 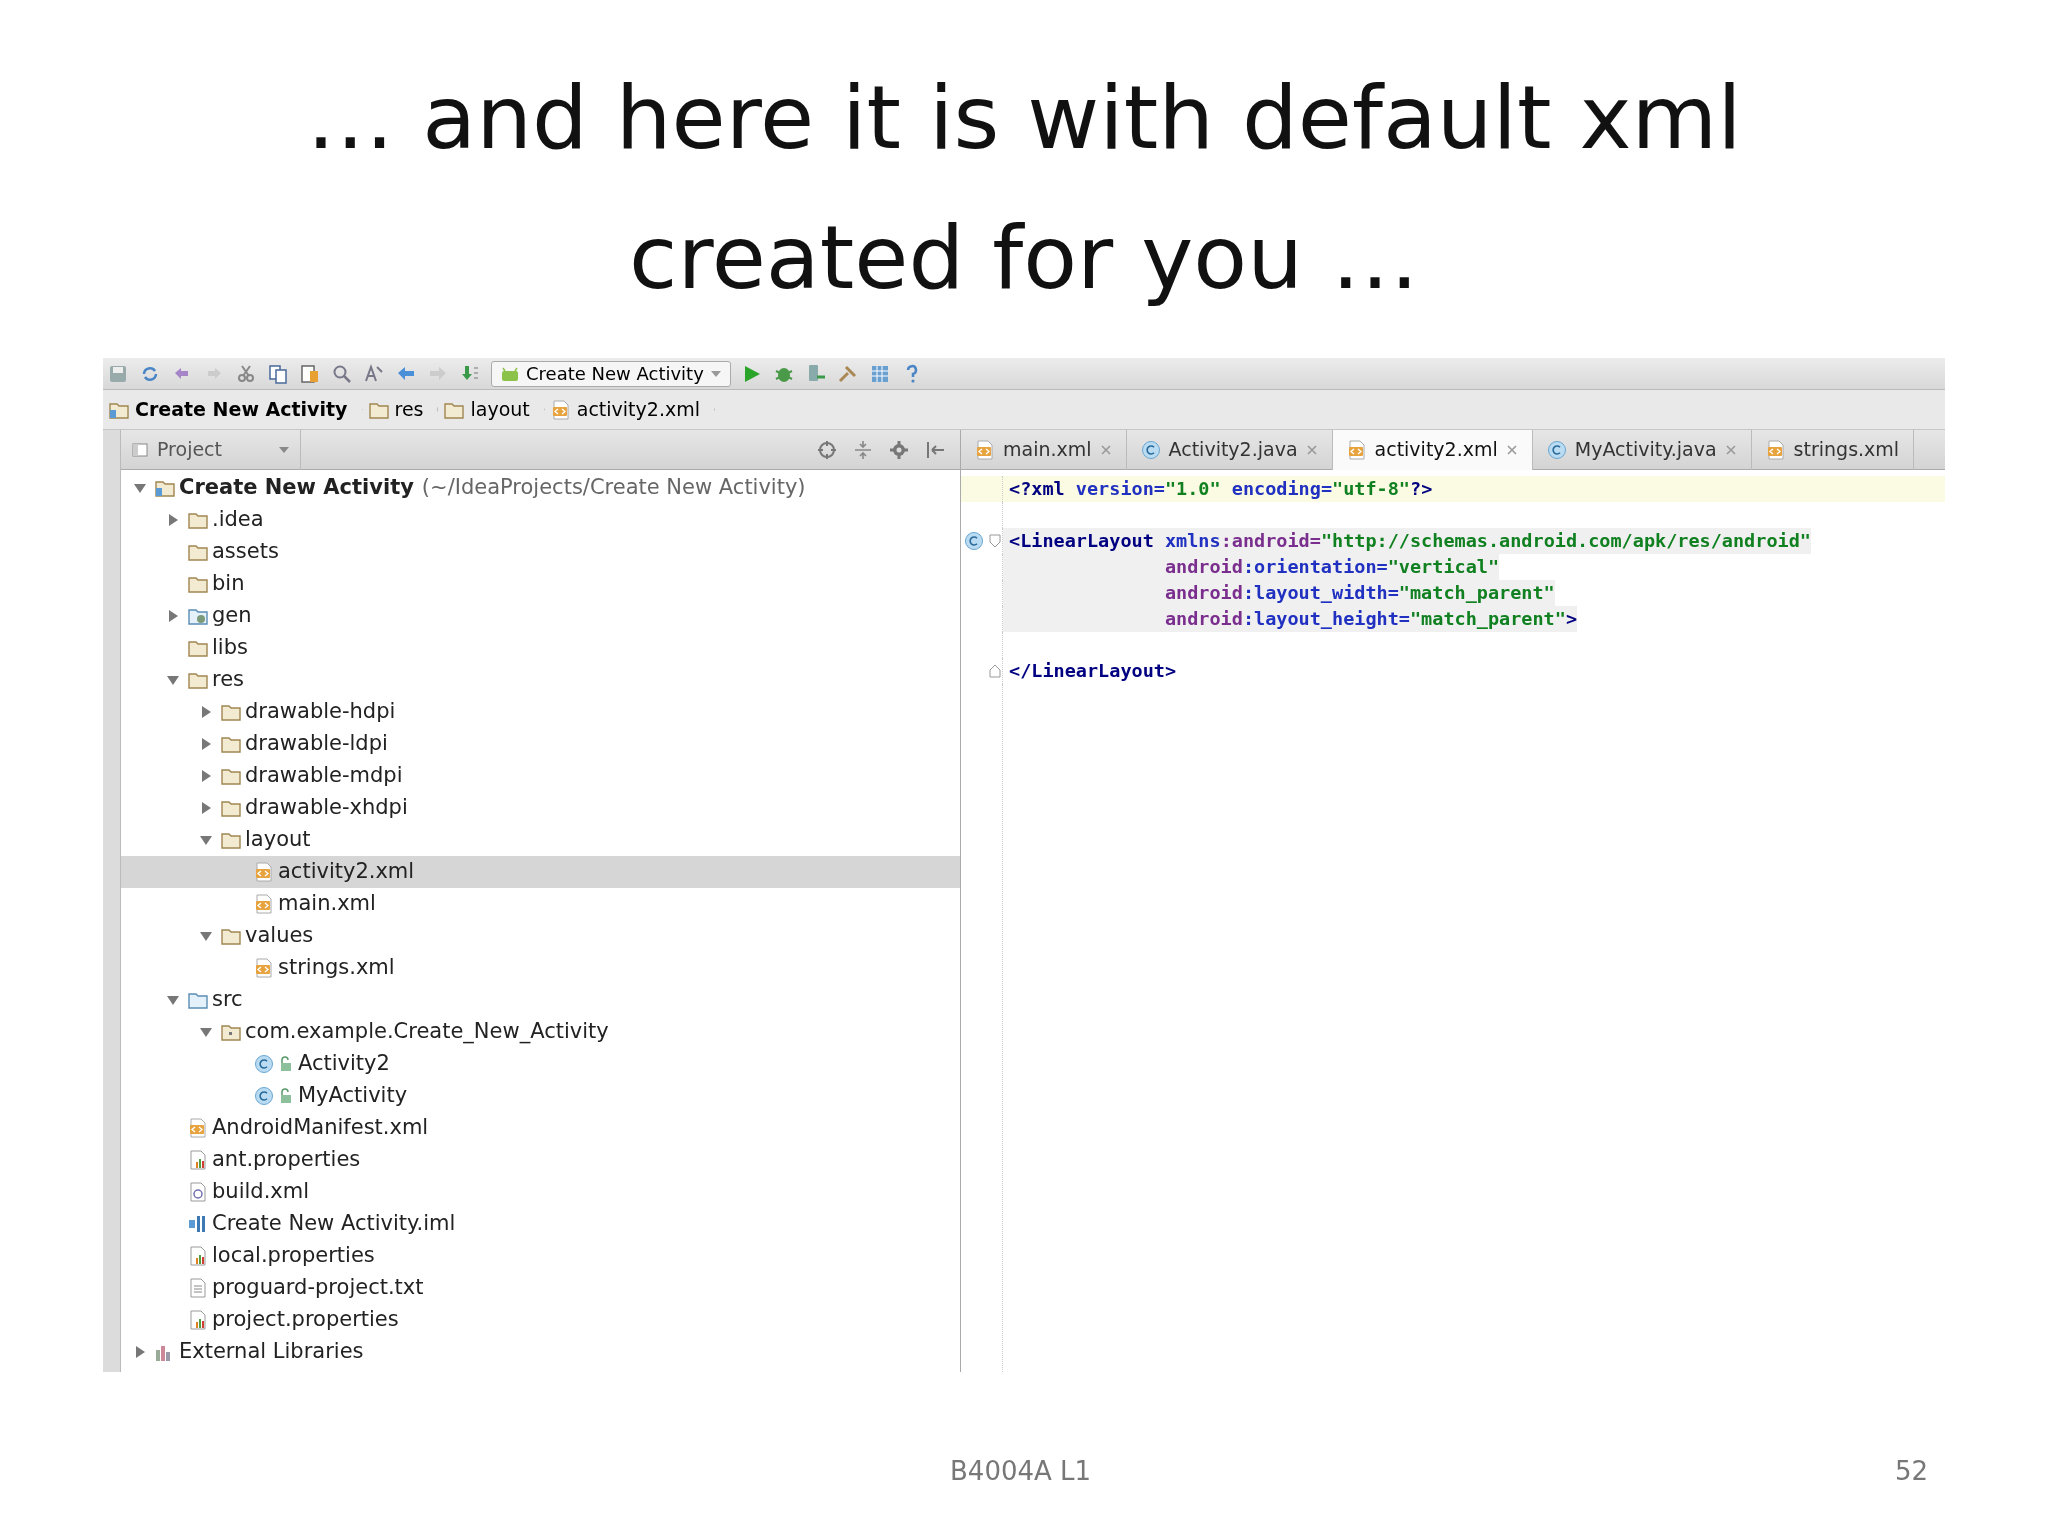 What do you see at coordinates (400, 409) in the screenshot?
I see `breadcrumb: res` at bounding box center [400, 409].